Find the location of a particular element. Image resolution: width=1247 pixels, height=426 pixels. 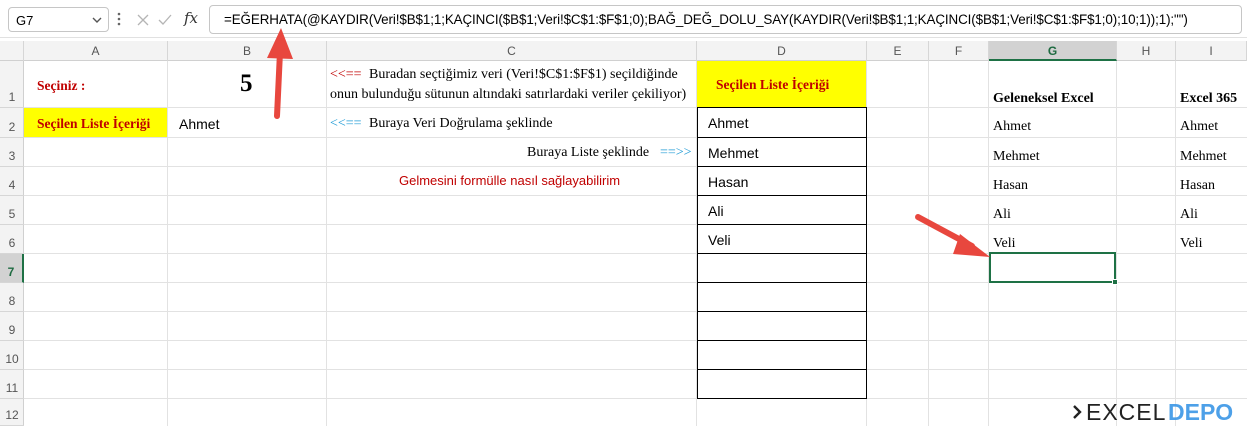

cell-i2: Ahmet is located at coordinates (1199, 127).